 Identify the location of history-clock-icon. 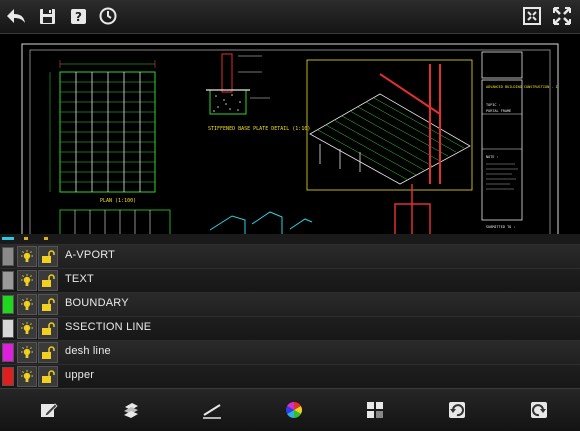
(108, 16).